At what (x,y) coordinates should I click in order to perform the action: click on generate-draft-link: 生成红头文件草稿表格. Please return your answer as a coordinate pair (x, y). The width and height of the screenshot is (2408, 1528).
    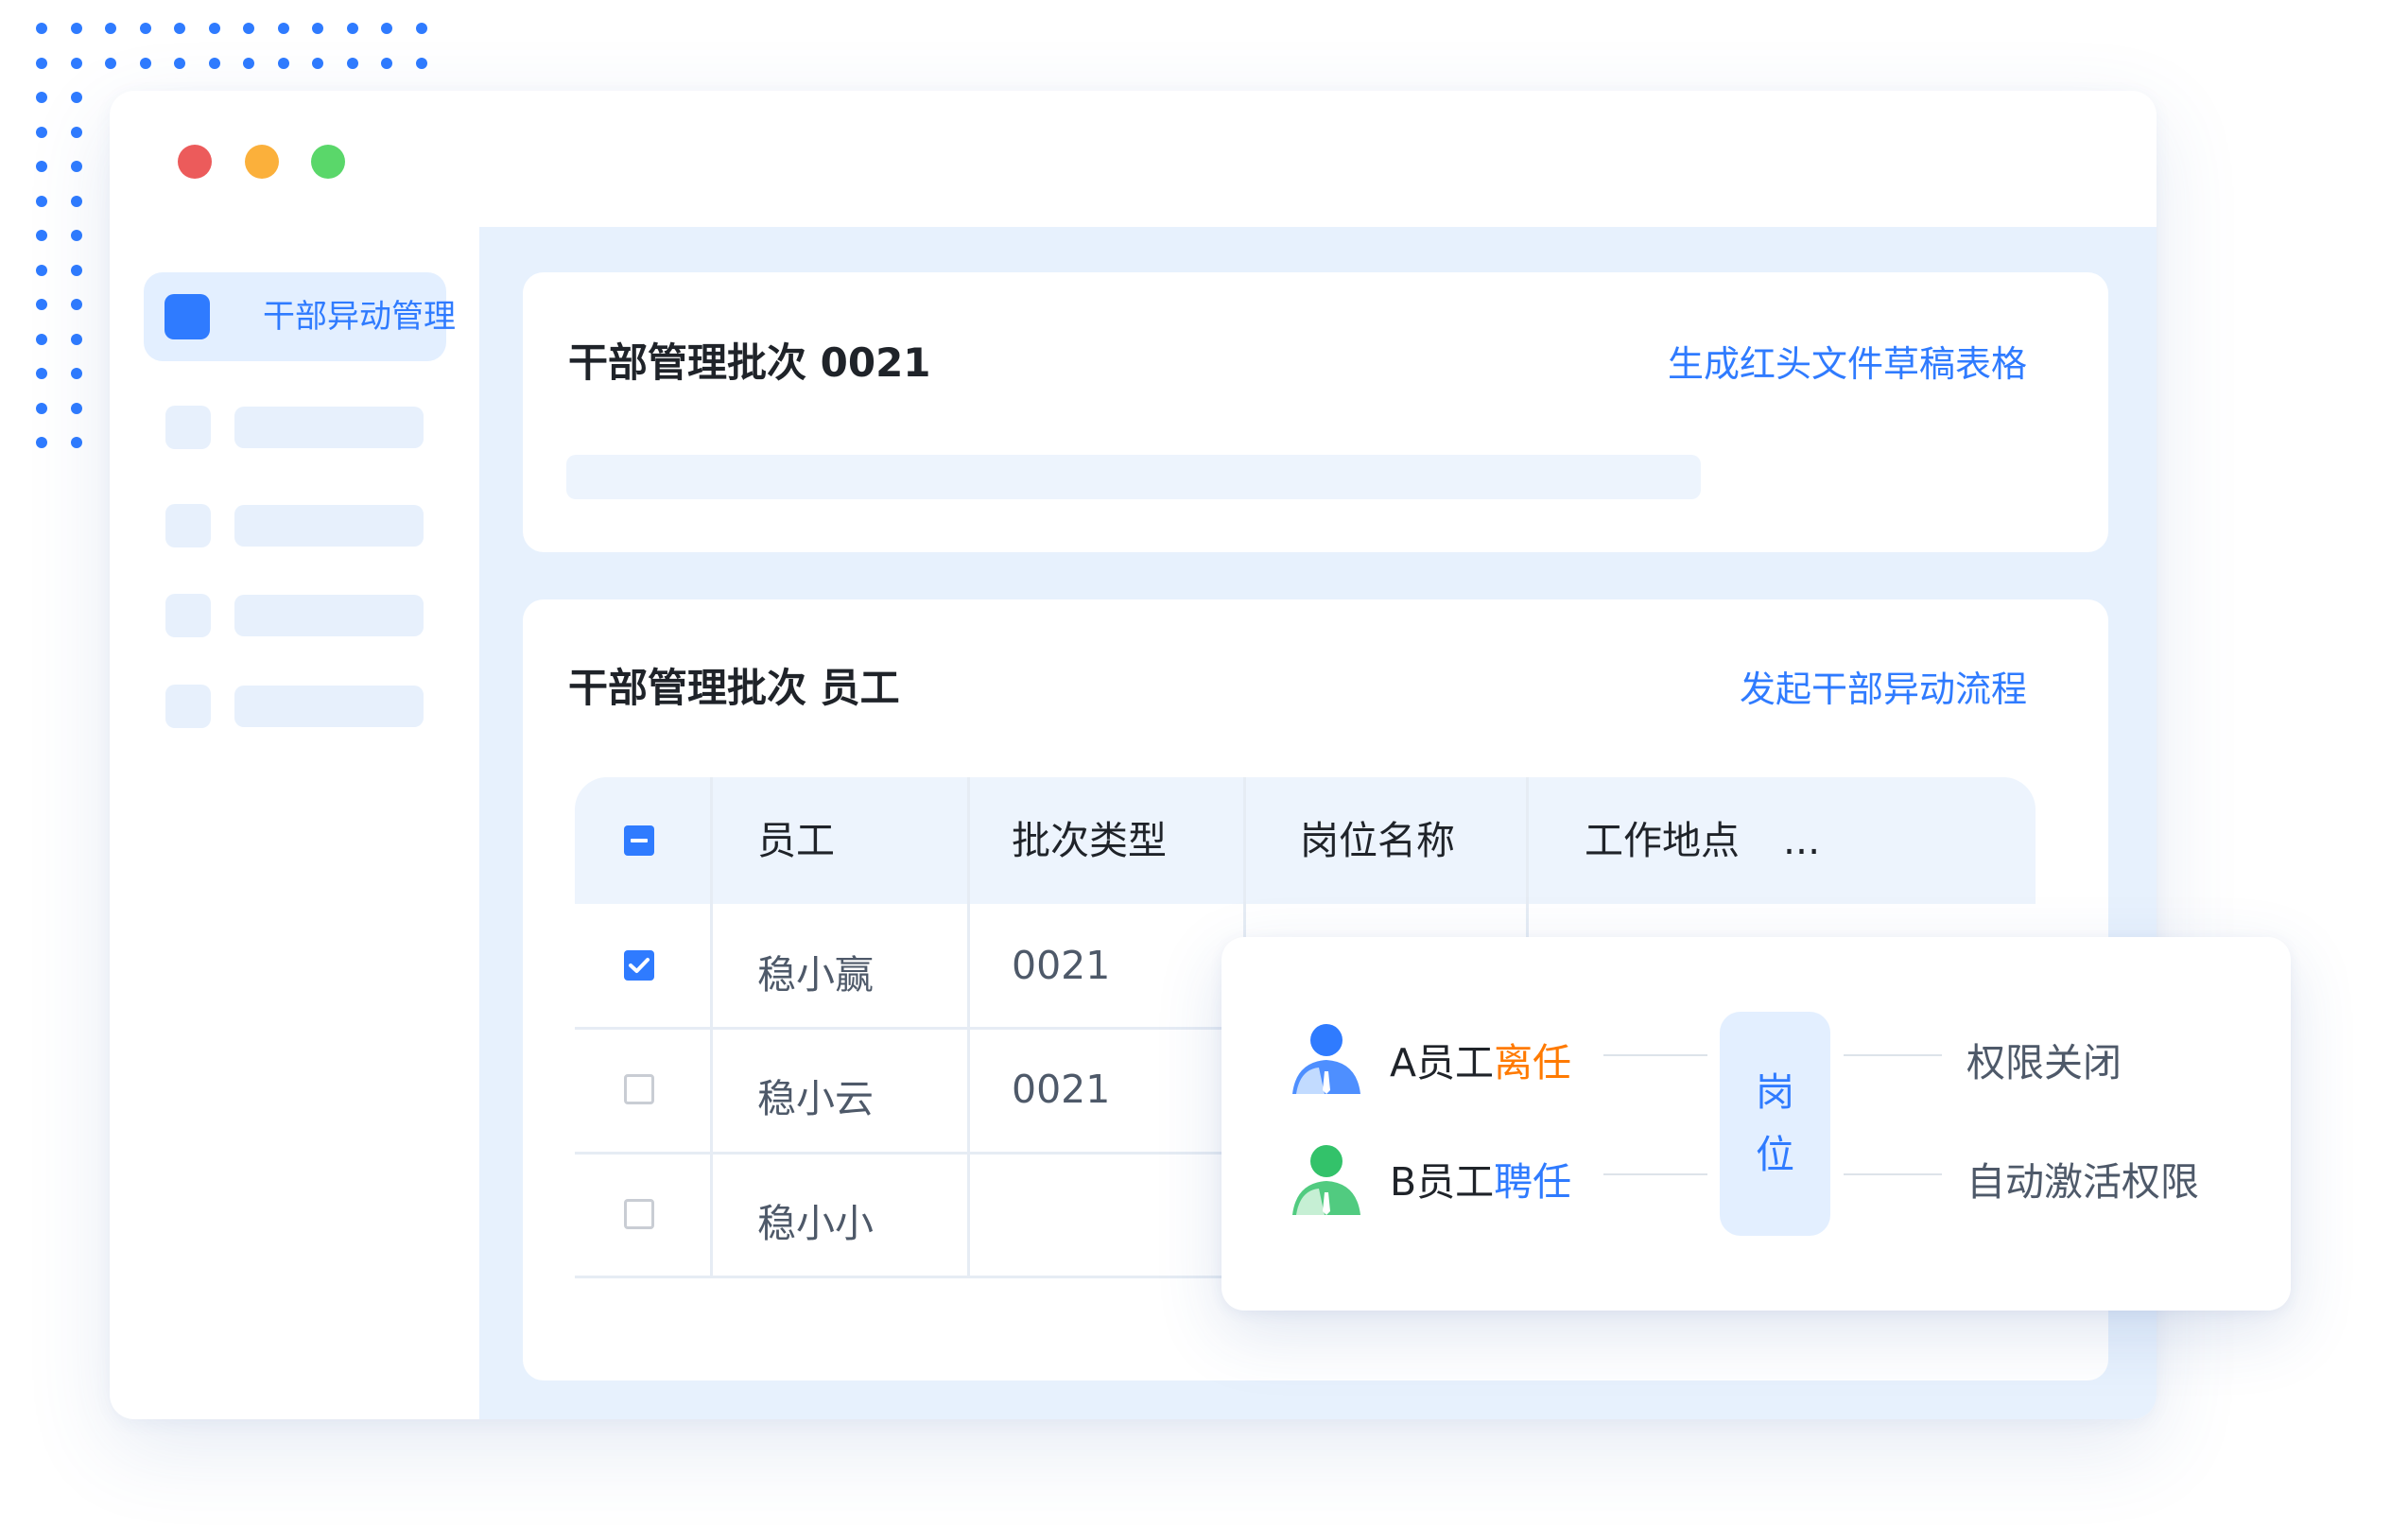
    Looking at the image, I should click on (1847, 361).